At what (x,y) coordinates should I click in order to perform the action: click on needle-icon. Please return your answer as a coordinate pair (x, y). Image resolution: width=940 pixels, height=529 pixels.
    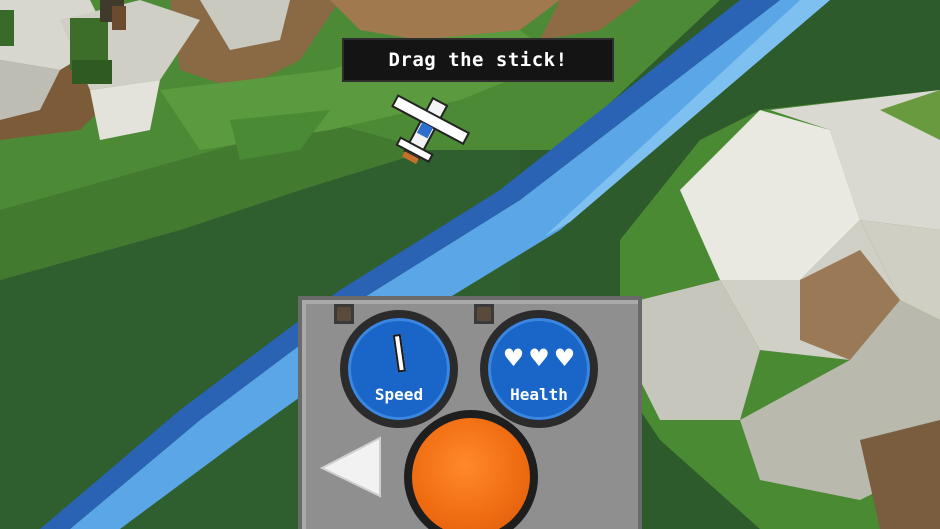
    Looking at the image, I should click on (399, 353).